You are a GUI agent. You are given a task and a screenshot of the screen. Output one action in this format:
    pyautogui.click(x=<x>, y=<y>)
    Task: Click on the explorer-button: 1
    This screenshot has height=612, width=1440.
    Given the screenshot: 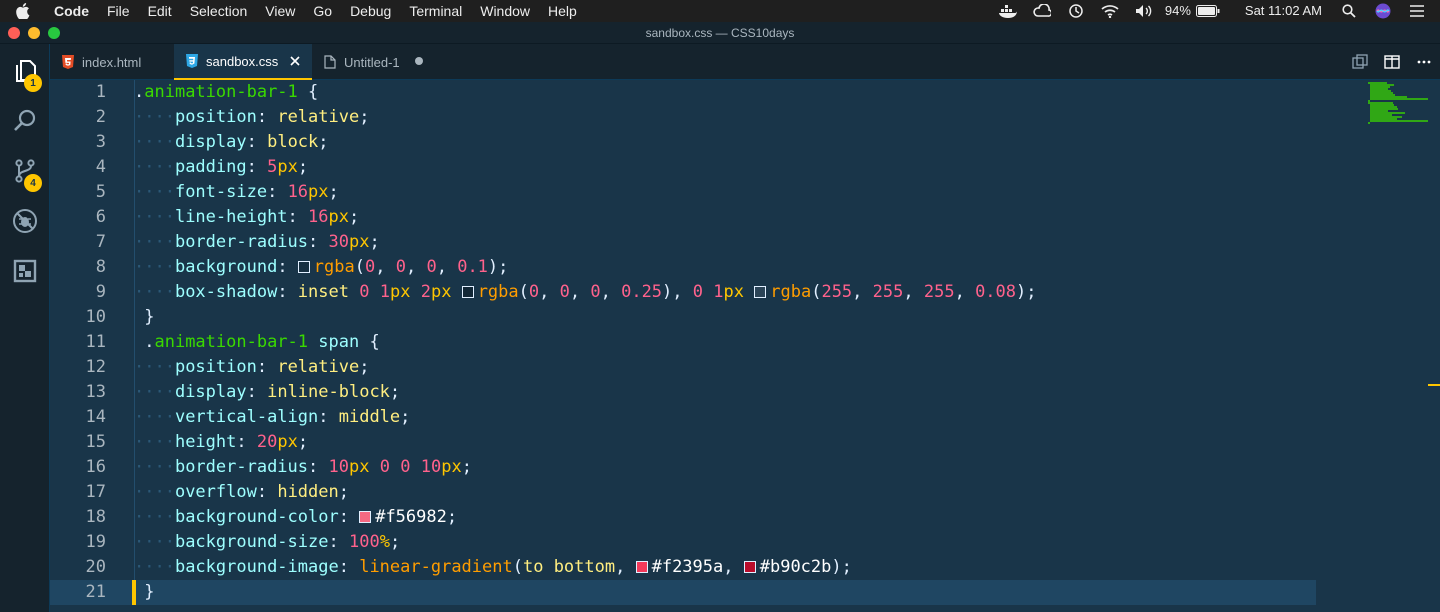 What is the action you would take?
    pyautogui.click(x=25, y=71)
    